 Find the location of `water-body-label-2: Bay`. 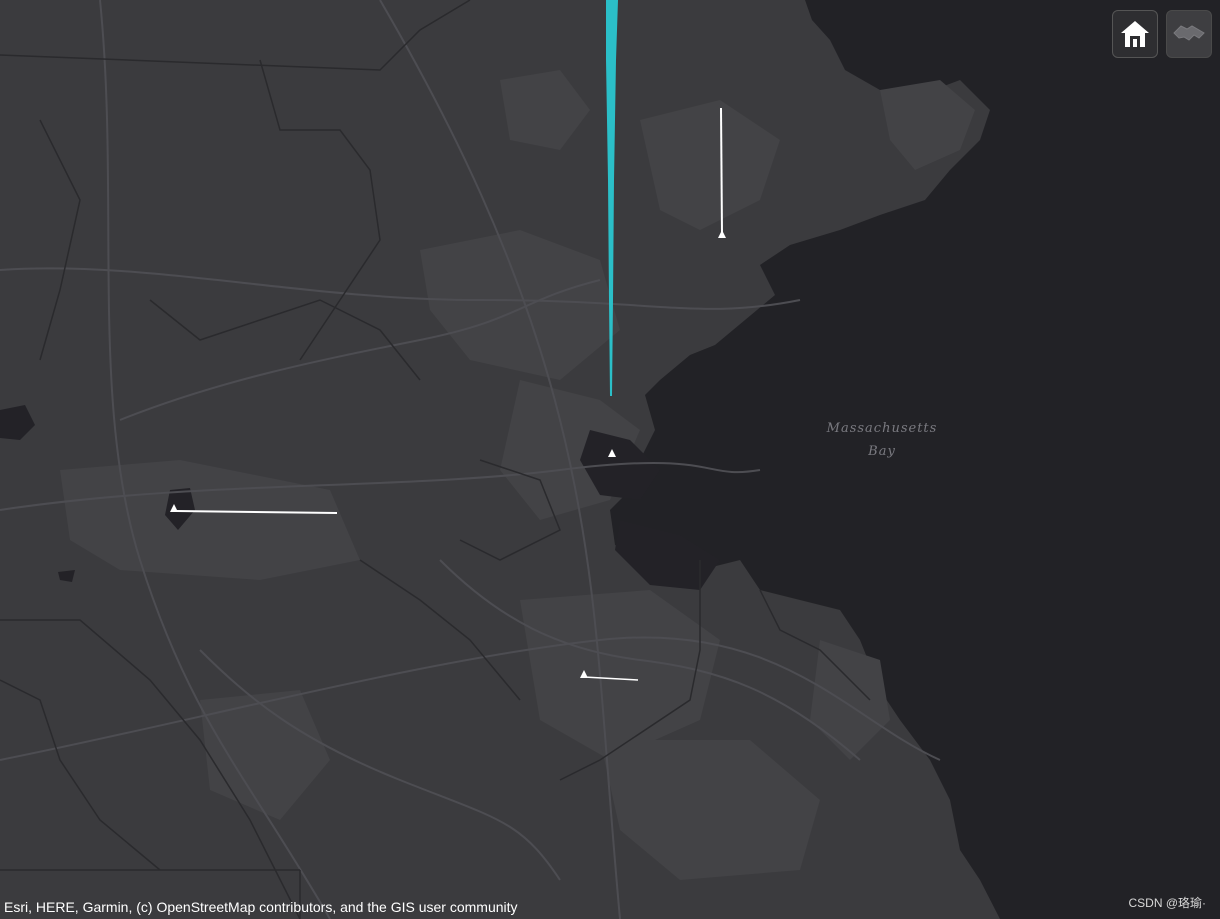

water-body-label-2: Bay is located at coordinates (881, 451).